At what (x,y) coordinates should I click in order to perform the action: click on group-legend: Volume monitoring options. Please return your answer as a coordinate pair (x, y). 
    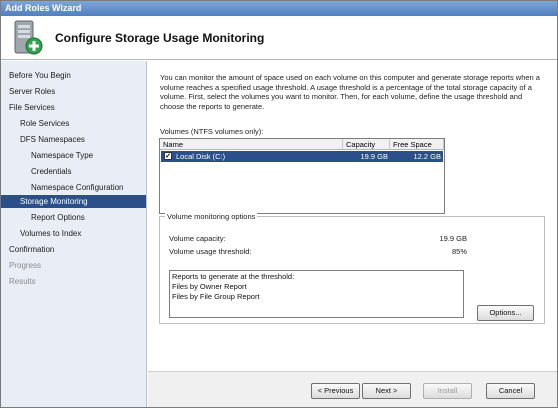
    Looking at the image, I should click on (211, 216).